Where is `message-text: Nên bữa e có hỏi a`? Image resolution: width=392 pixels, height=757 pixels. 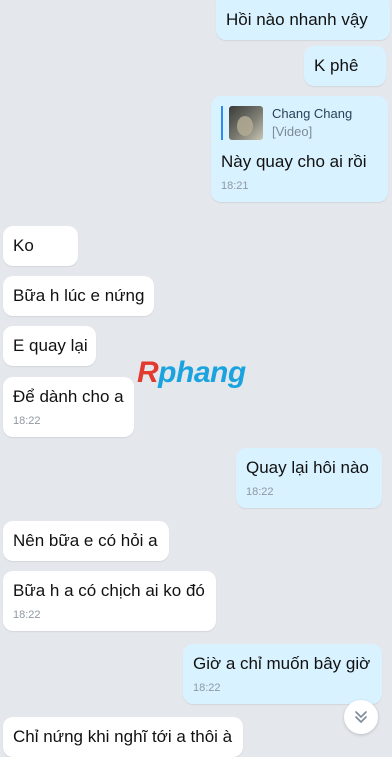
message-text: Nên bữa e có hỏi a is located at coordinates (85, 540).